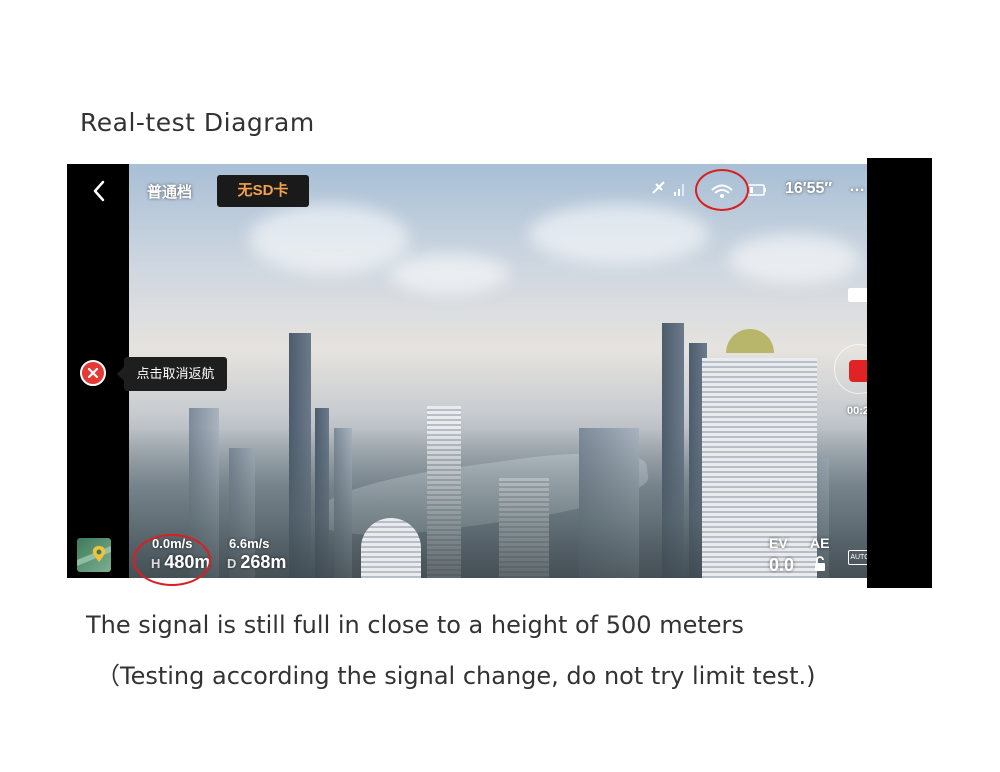  I want to click on distance-prefix: D, so click(232, 563).